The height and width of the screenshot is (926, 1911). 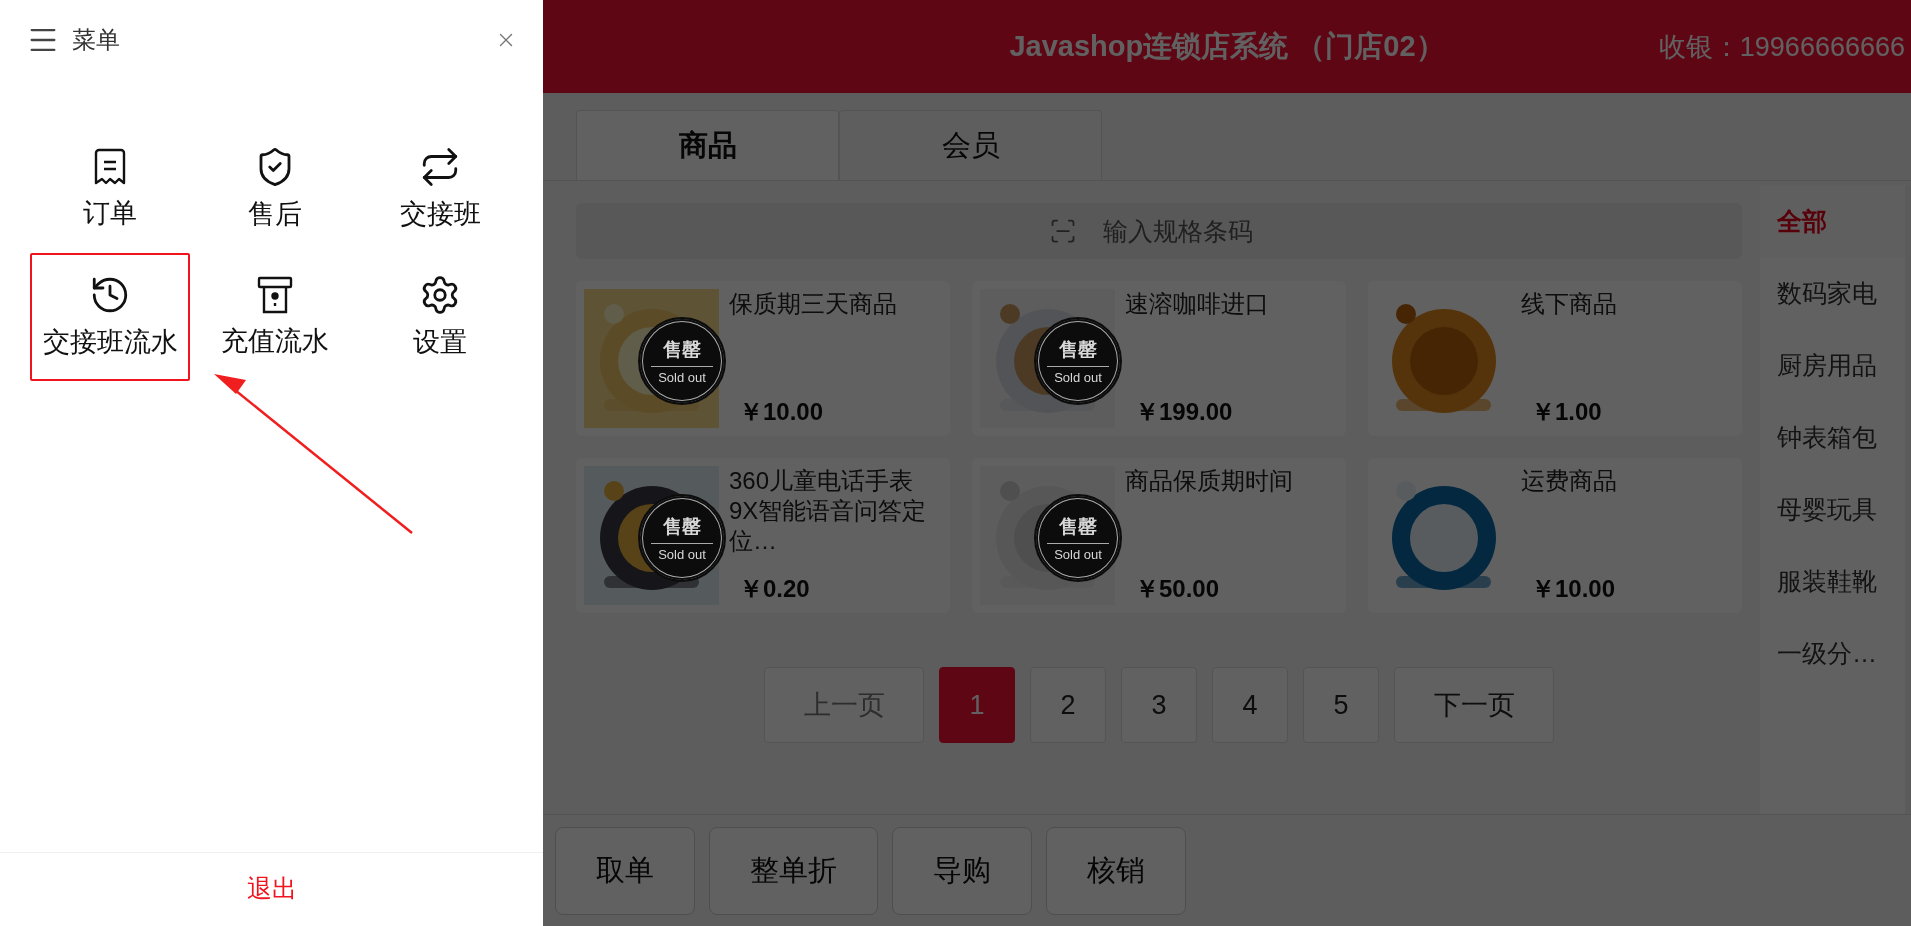 I want to click on action-button: 导购, so click(x=962, y=871).